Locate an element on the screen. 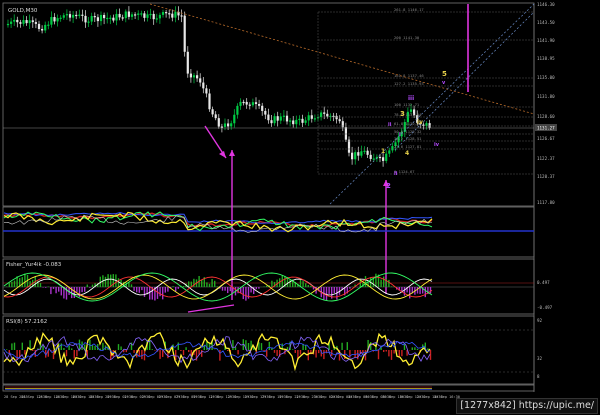 The width and height of the screenshot is (600, 415). wave-label: ii is located at coordinates (396, 174).